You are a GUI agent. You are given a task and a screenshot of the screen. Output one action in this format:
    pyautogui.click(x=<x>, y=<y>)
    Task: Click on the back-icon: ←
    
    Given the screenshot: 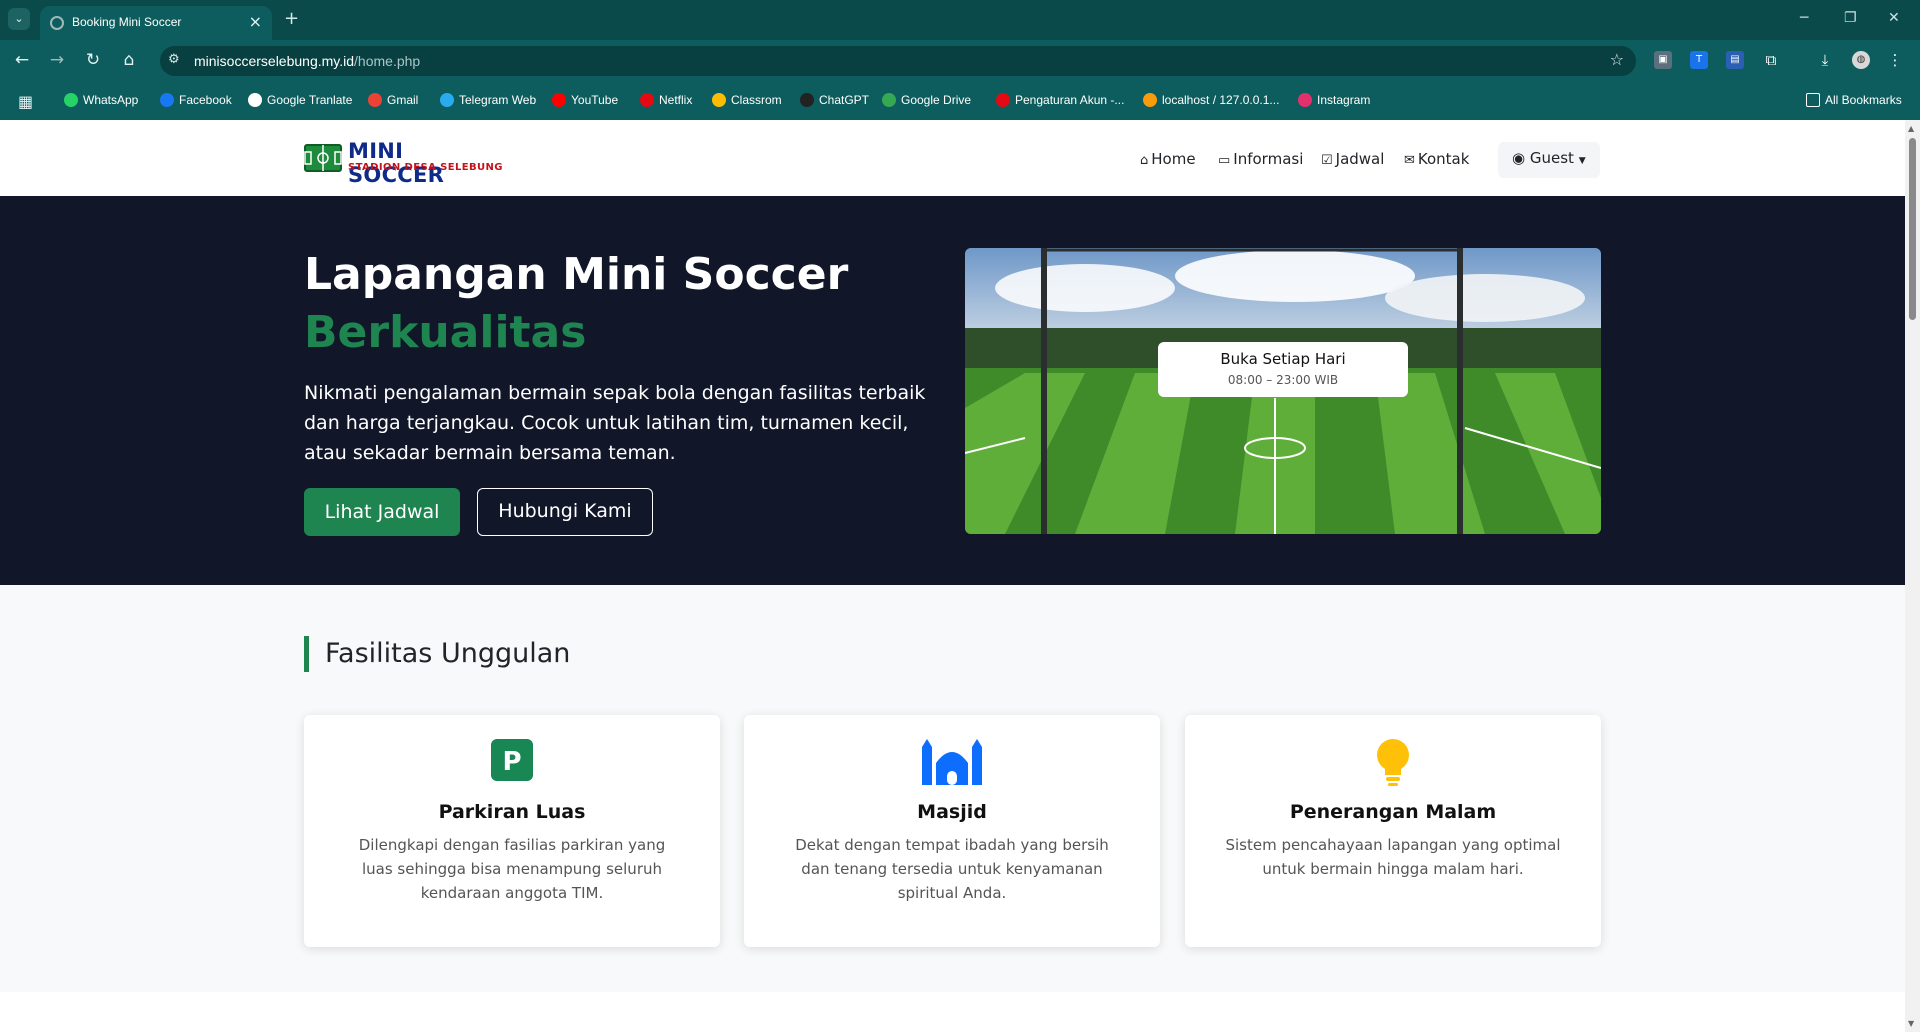 What is the action you would take?
    pyautogui.click(x=22, y=60)
    